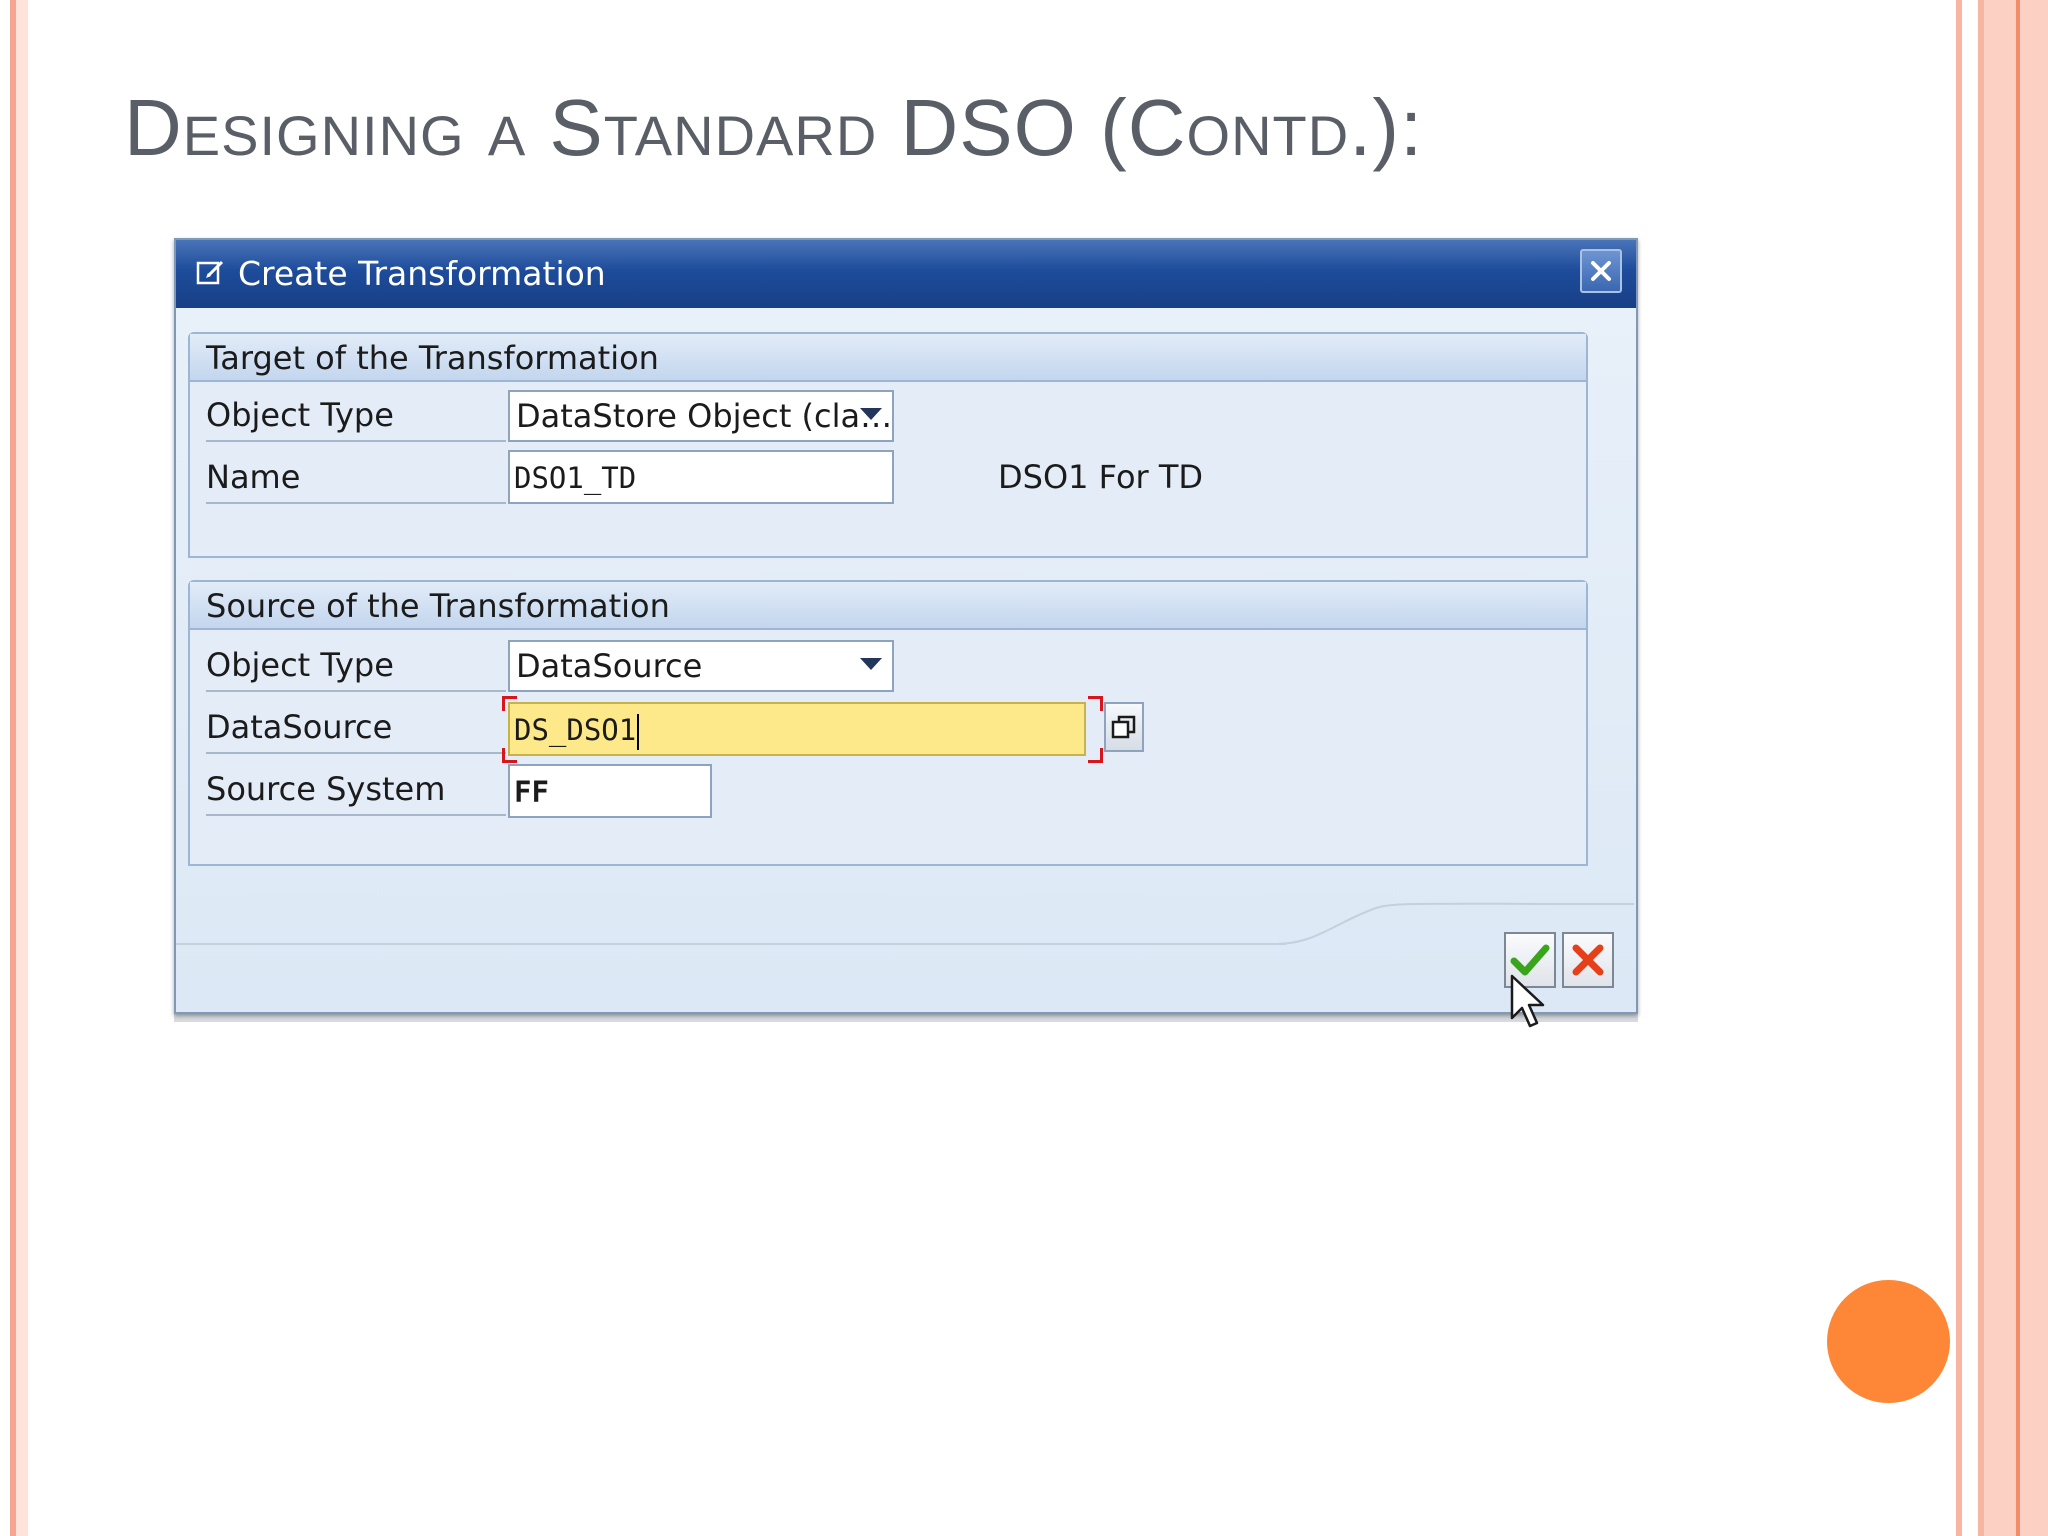 The image size is (2048, 1536). What do you see at coordinates (1888, 1341) in the screenshot?
I see `decorative-circle` at bounding box center [1888, 1341].